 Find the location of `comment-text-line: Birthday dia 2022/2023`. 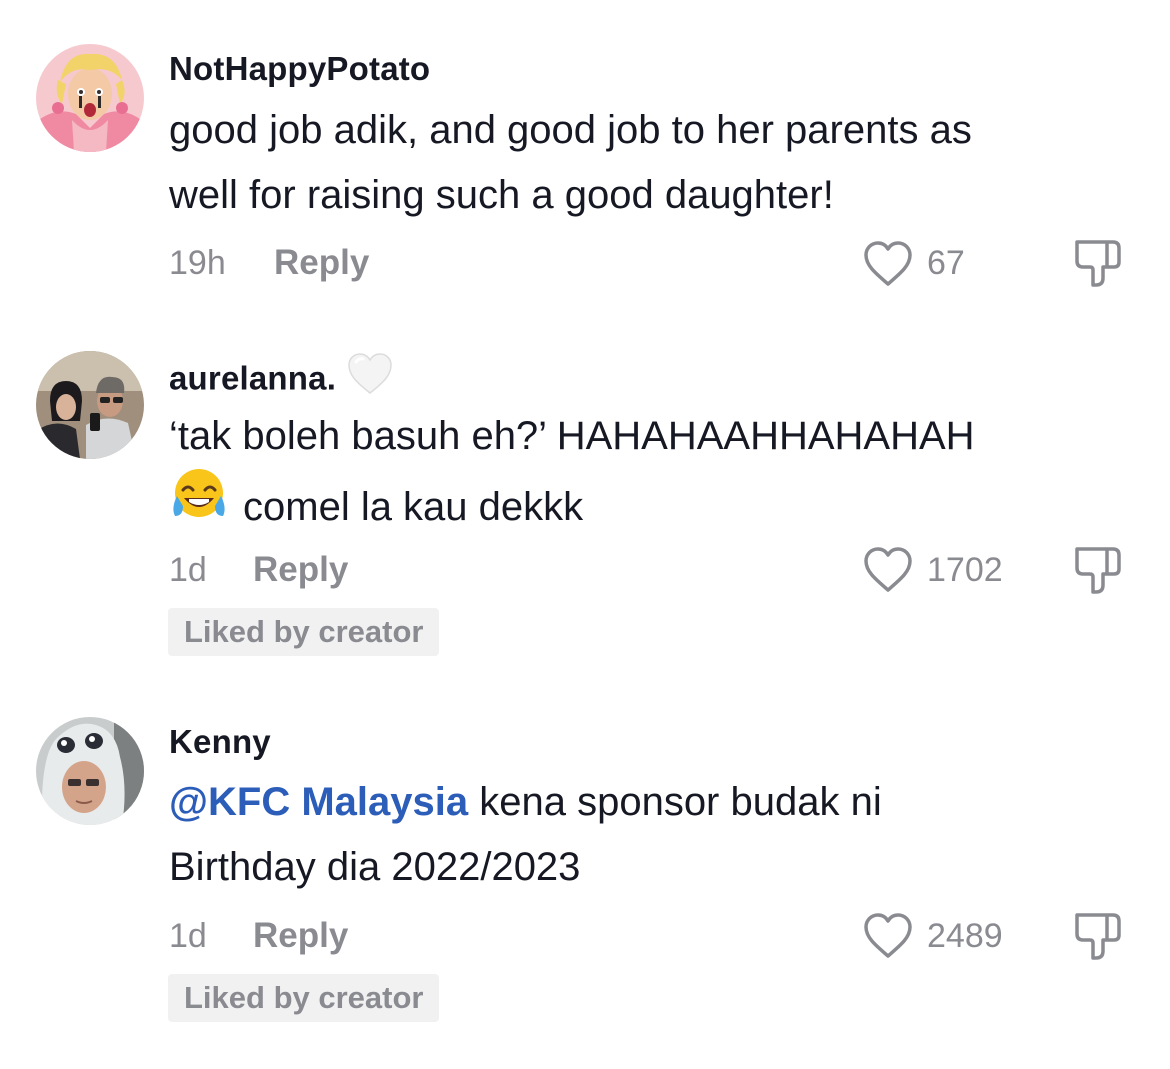

comment-text-line: Birthday dia 2022/2023 is located at coordinates (375, 867).